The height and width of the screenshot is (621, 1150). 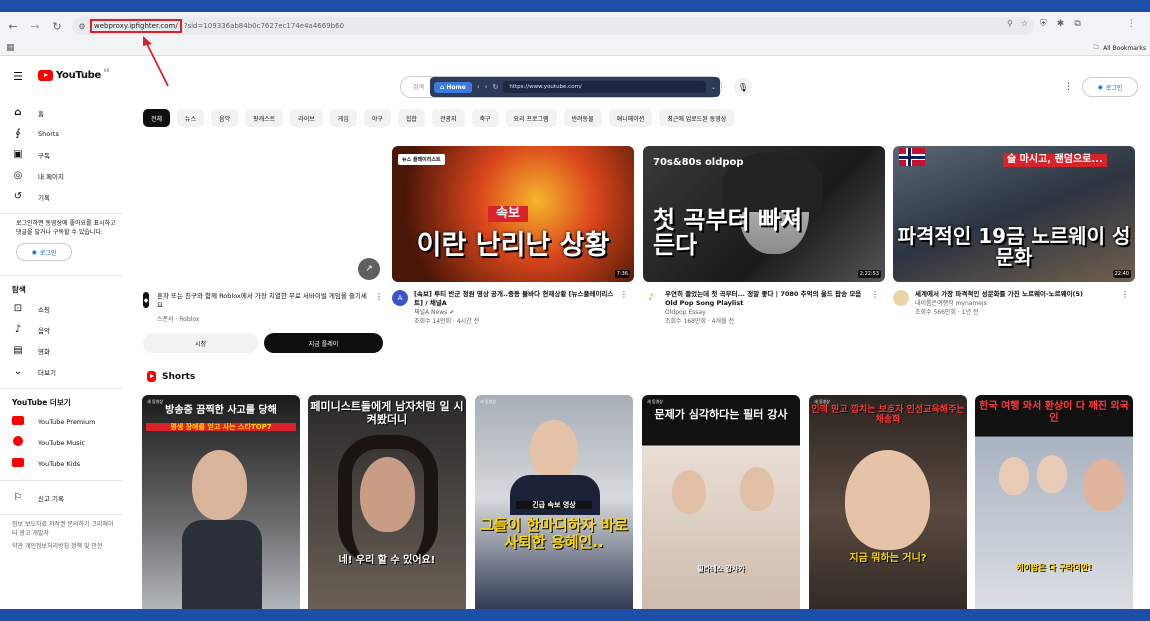 I want to click on chip-all: 전체, so click(x=157, y=118).